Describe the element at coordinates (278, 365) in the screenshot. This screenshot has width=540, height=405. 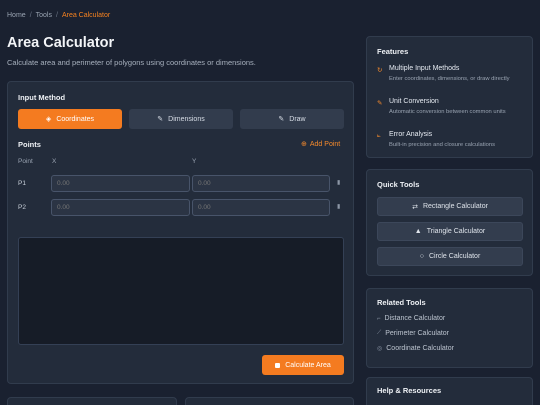
I see `calculator-icon` at that location.